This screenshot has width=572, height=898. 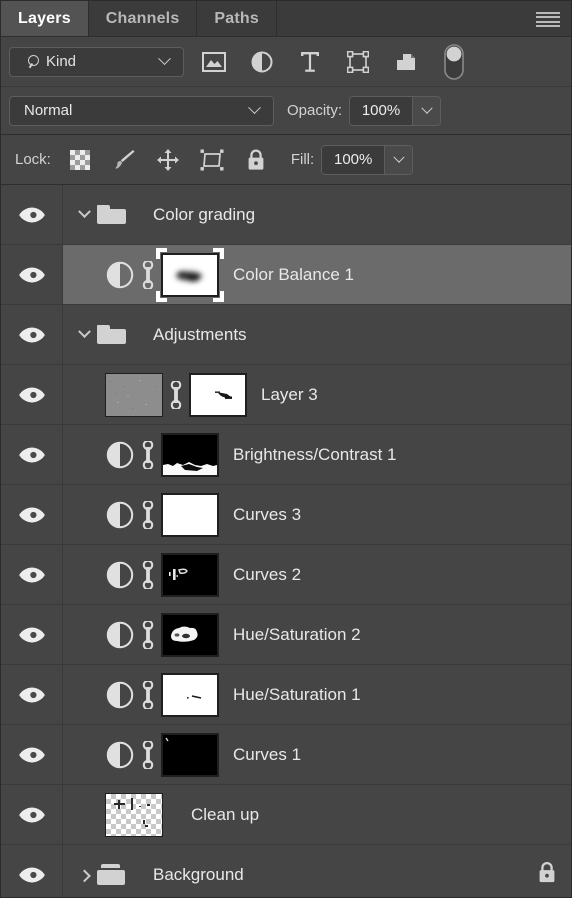 What do you see at coordinates (289, 395) in the screenshot?
I see `layer-name: Layer 3` at bounding box center [289, 395].